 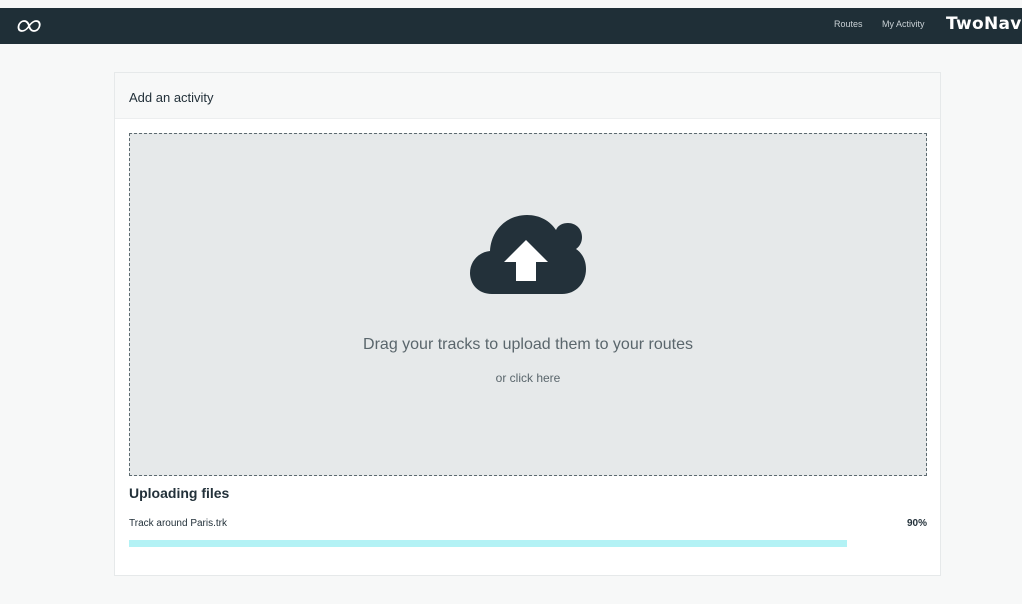 I want to click on upload-progress-bar, so click(x=528, y=543).